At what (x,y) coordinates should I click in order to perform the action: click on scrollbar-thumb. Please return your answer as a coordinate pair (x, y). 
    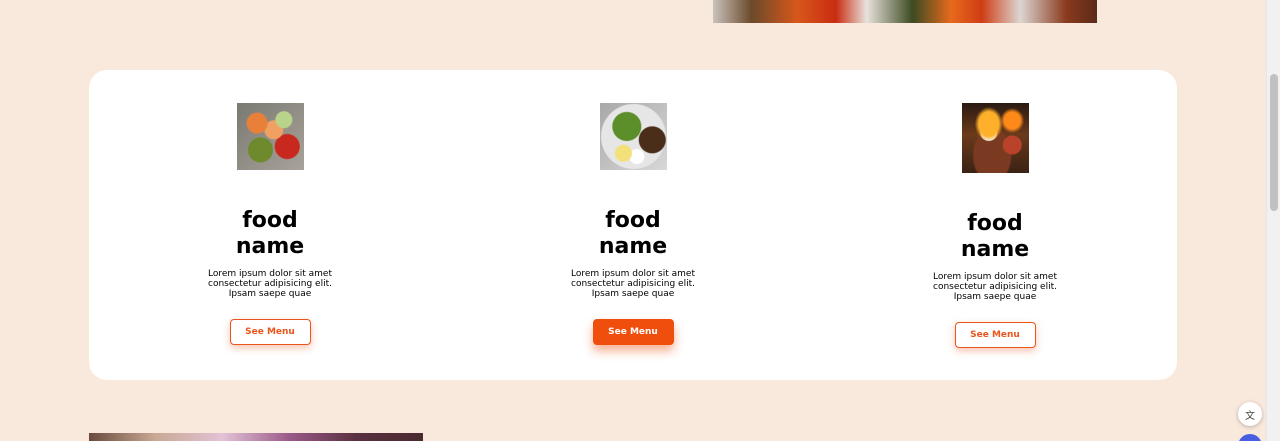
    Looking at the image, I should click on (1274, 142).